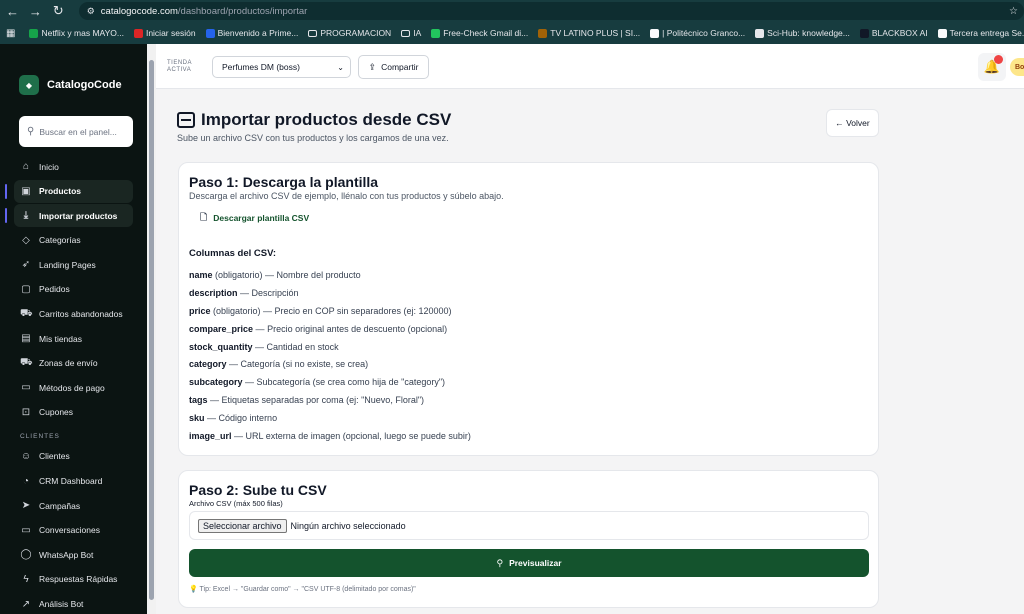 Image resolution: width=1024 pixels, height=614 pixels. What do you see at coordinates (179, 70) in the screenshot?
I see `active-store-label-line2: ACTIVA` at bounding box center [179, 70].